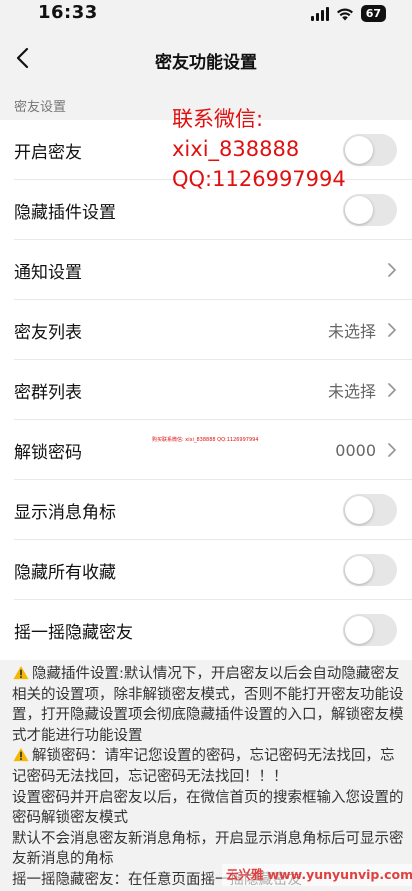 The height and width of the screenshot is (891, 412). I want to click on show-badge-toggle, so click(370, 510).